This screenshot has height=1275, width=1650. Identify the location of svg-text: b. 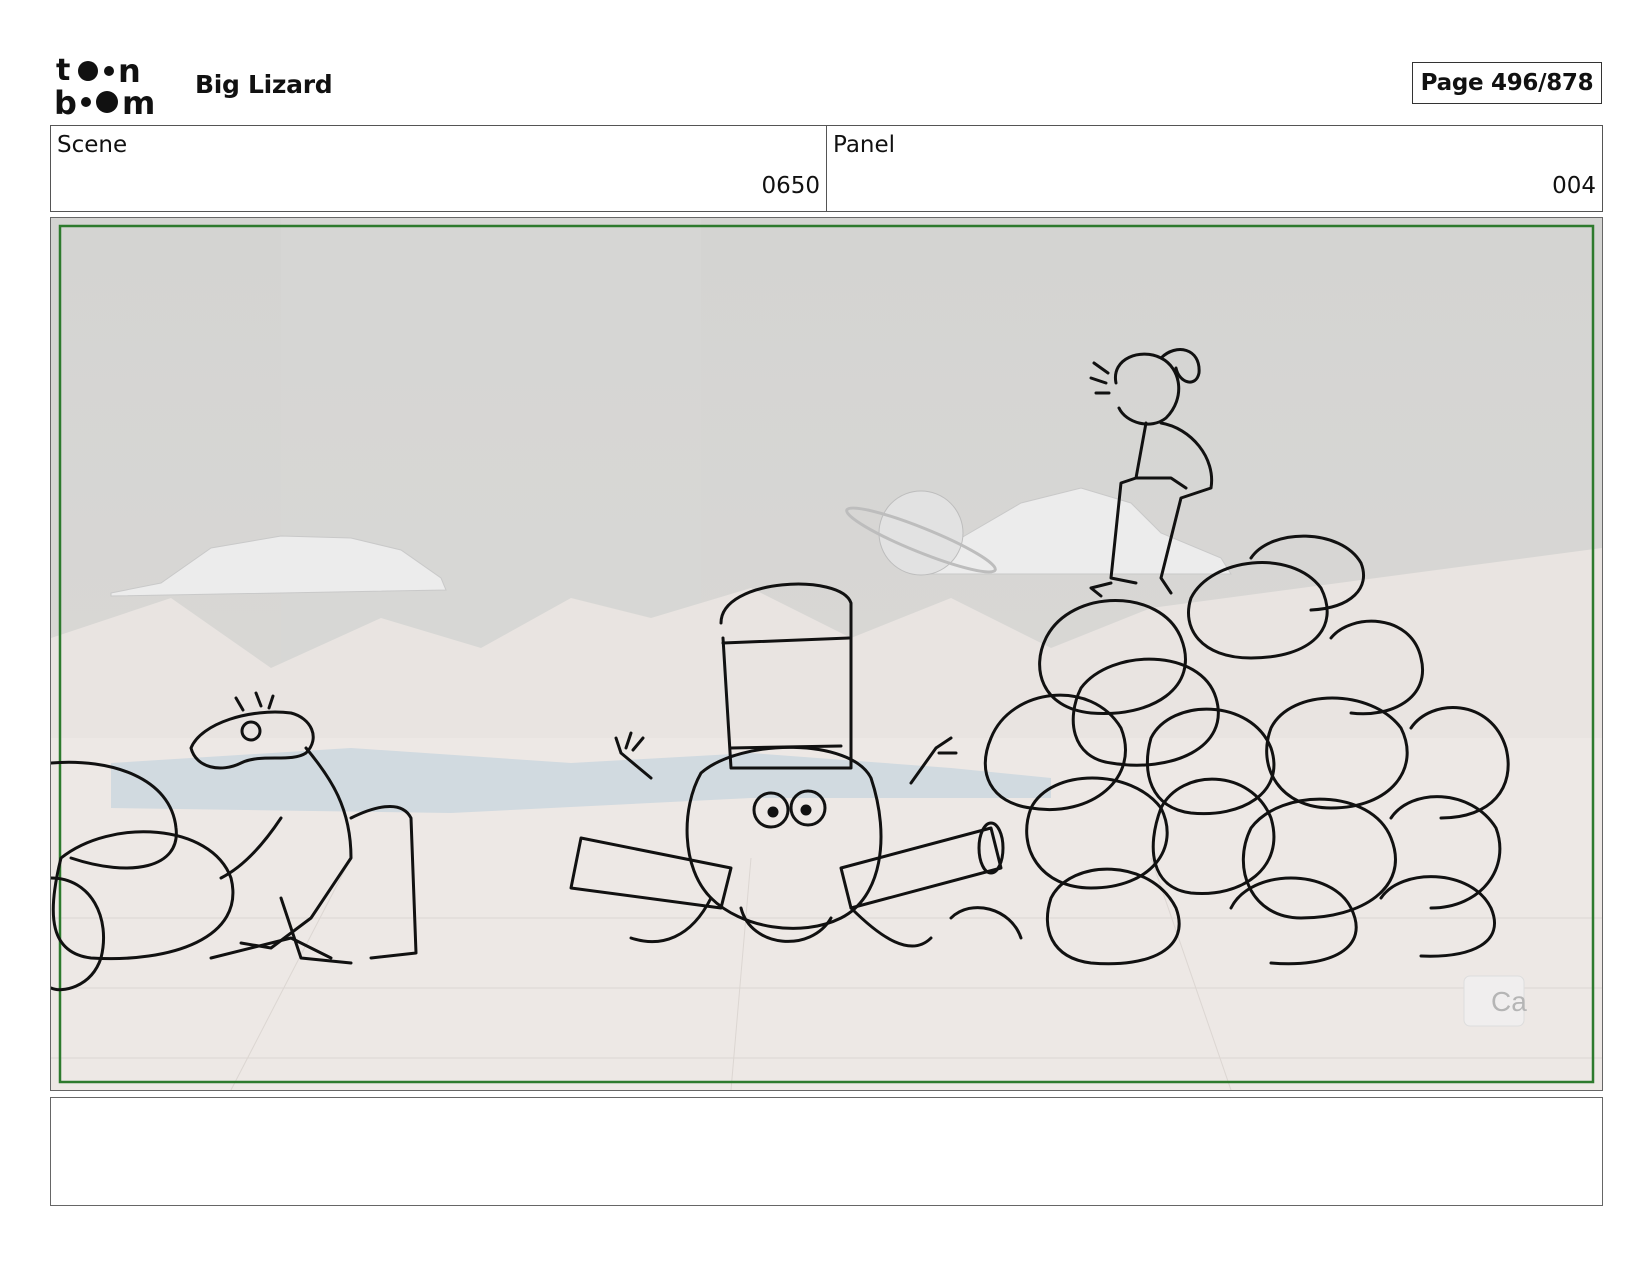
(65, 100).